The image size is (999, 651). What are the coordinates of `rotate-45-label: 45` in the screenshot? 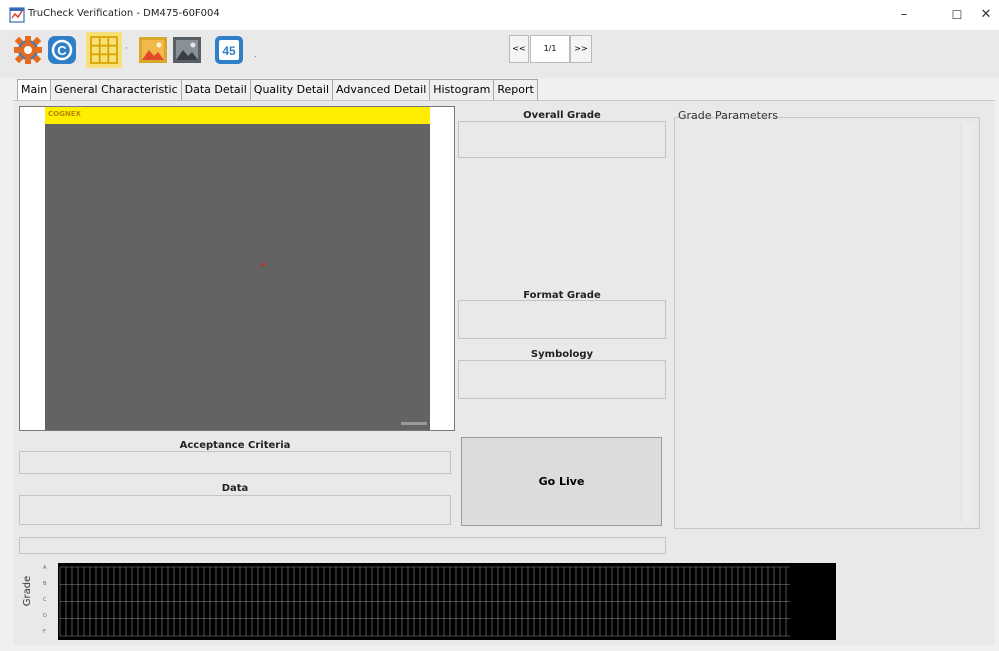 It's located at (229, 51).